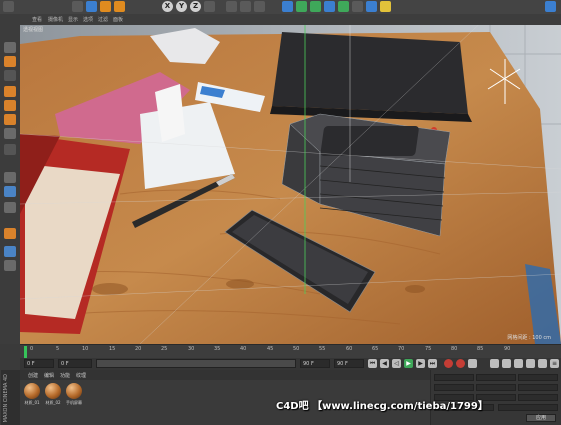  I want to click on axis-mode-icon, so click(10, 133).